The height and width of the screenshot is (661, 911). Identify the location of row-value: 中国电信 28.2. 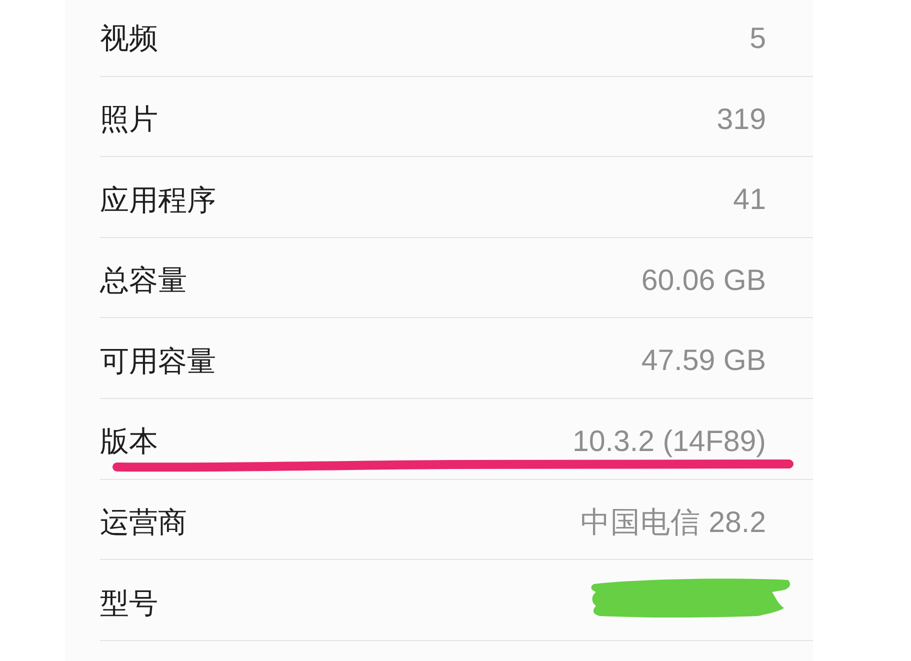
(673, 522).